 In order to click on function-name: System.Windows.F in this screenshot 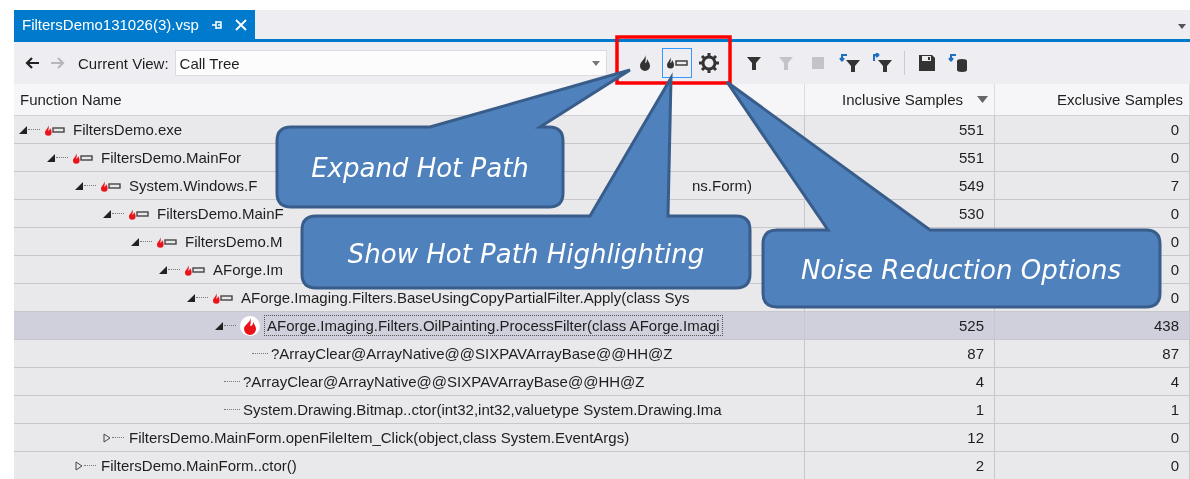, I will do `click(193, 186)`.